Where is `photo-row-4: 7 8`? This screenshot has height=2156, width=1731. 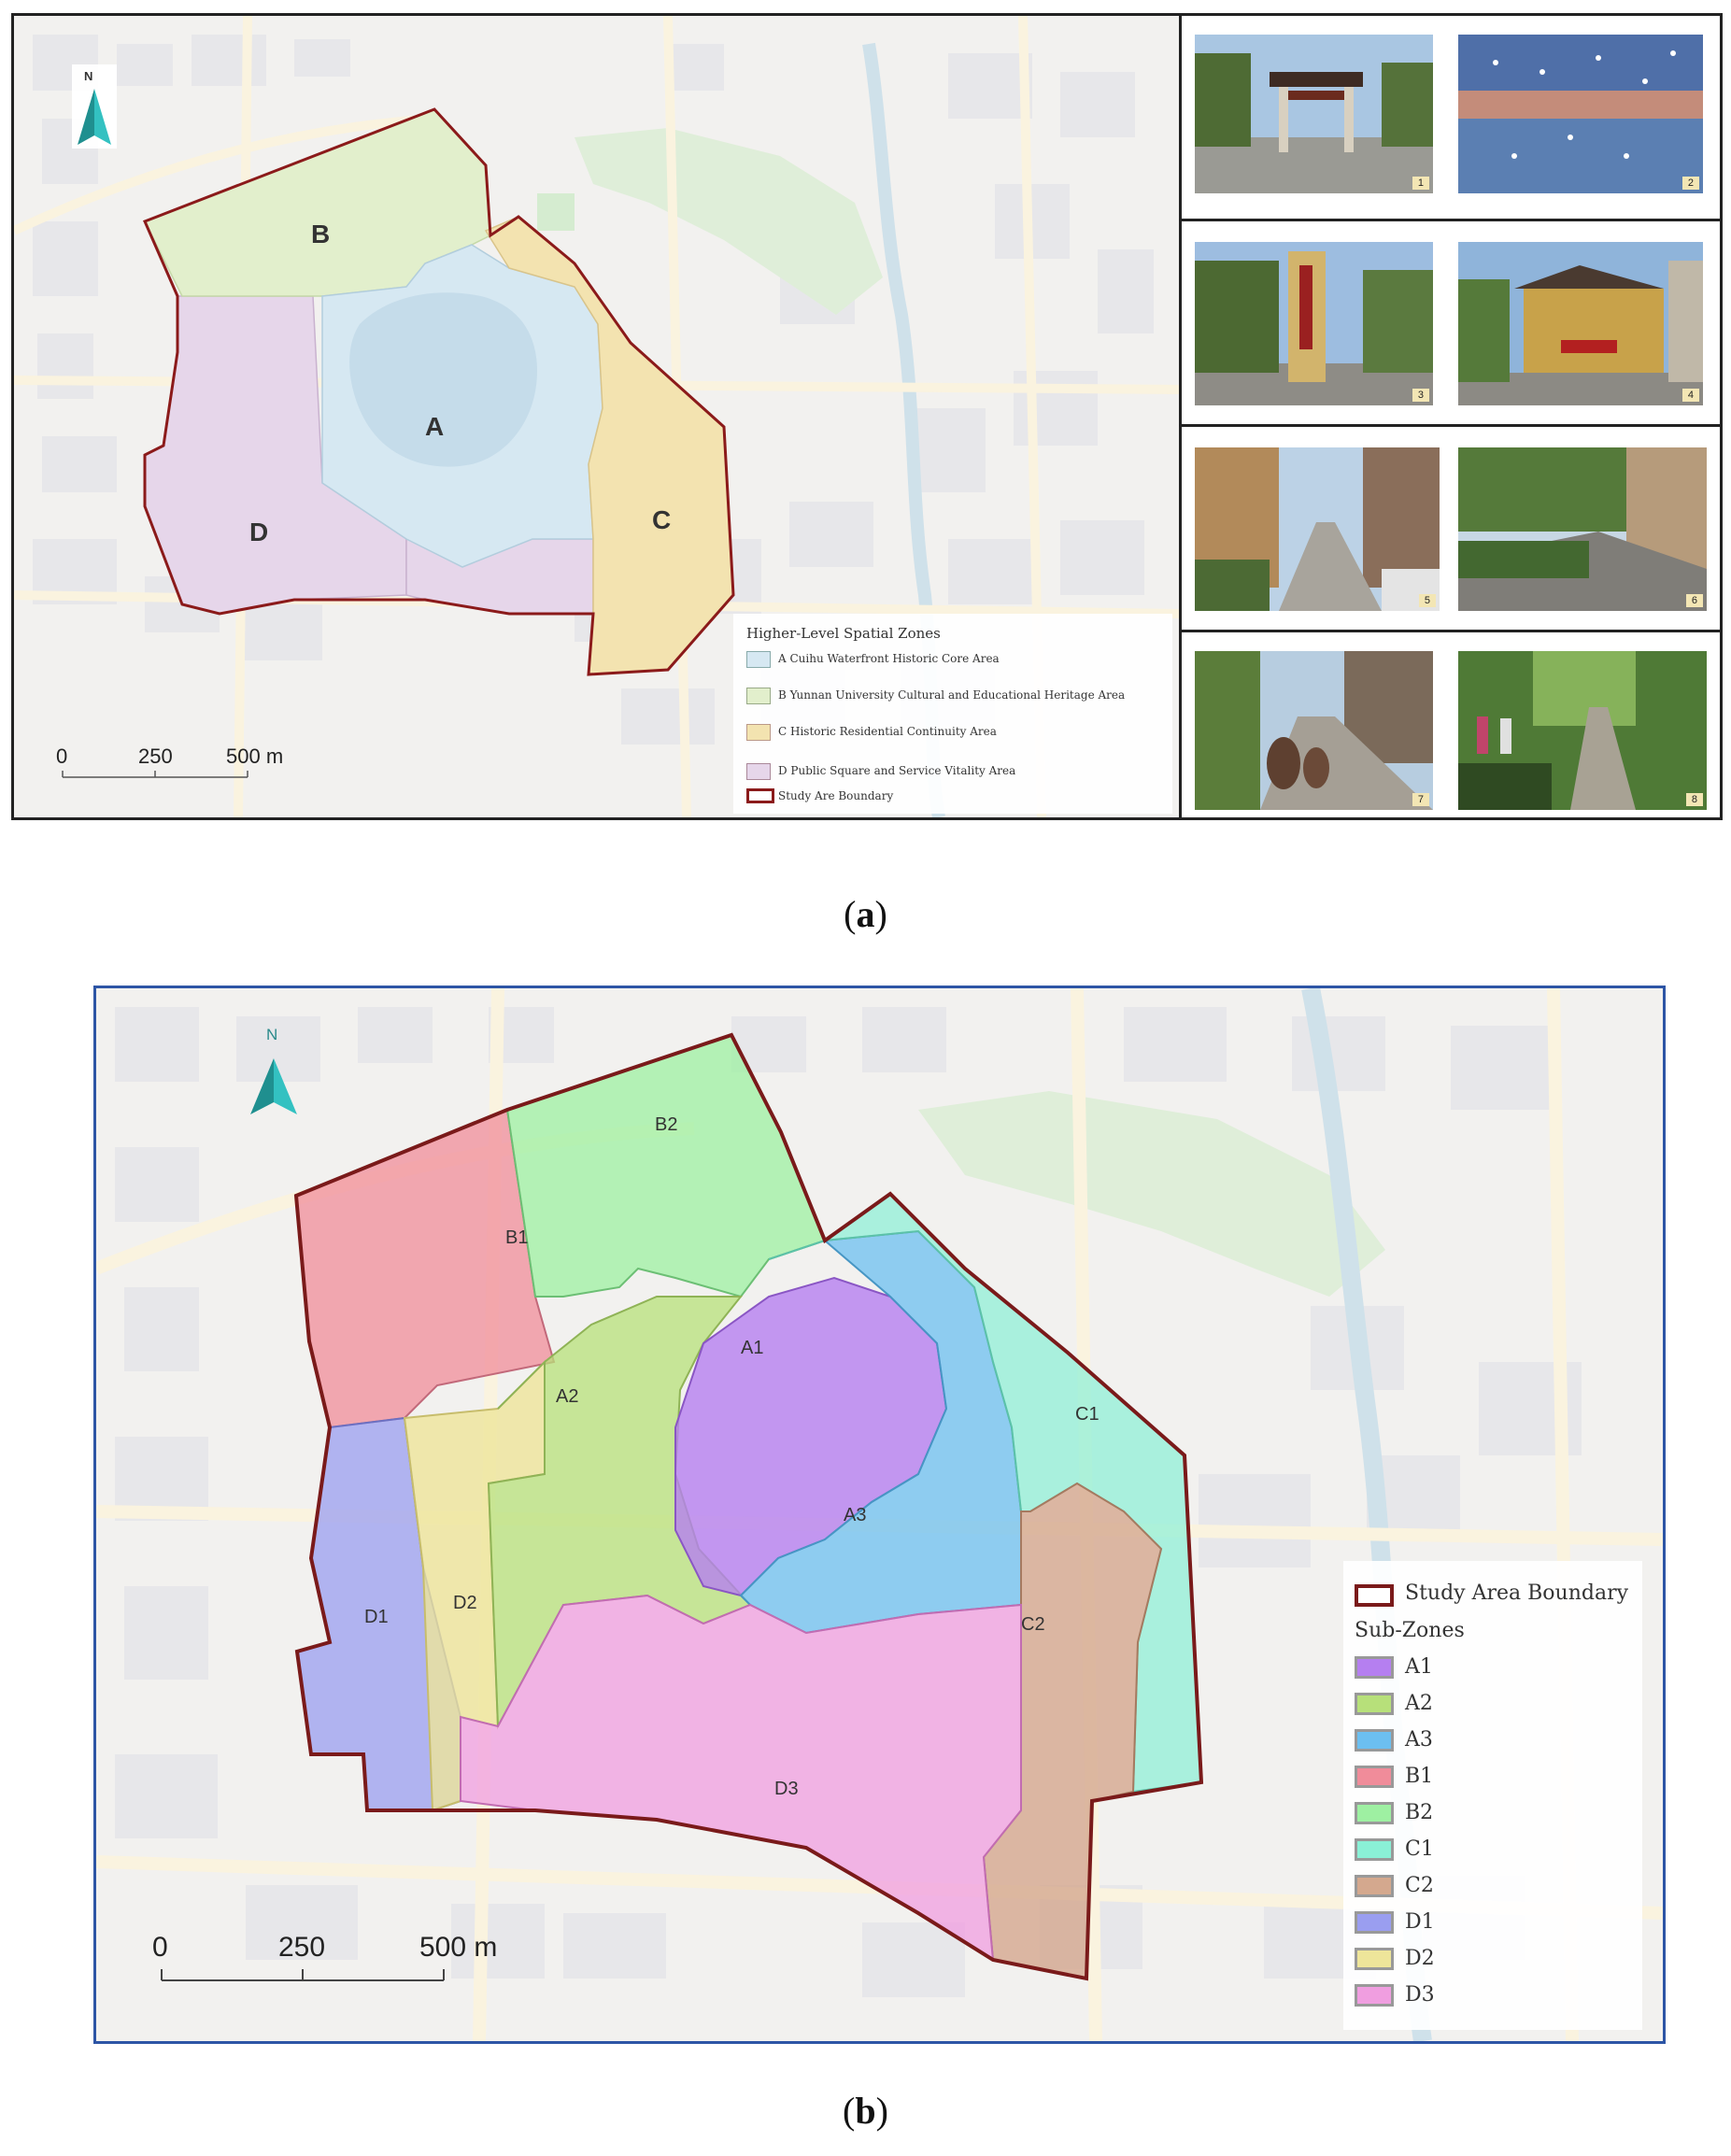
photo-row-4: 7 8 is located at coordinates (1451, 724).